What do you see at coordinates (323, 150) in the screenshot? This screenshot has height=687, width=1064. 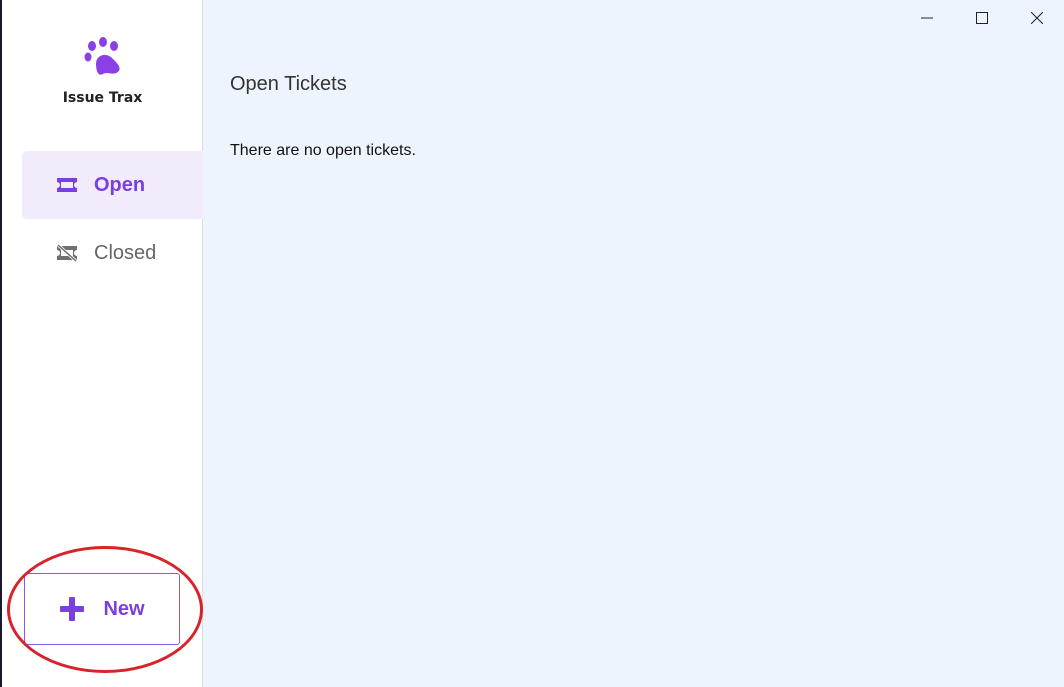 I see `empty-state-message: There are no open tickets.` at bounding box center [323, 150].